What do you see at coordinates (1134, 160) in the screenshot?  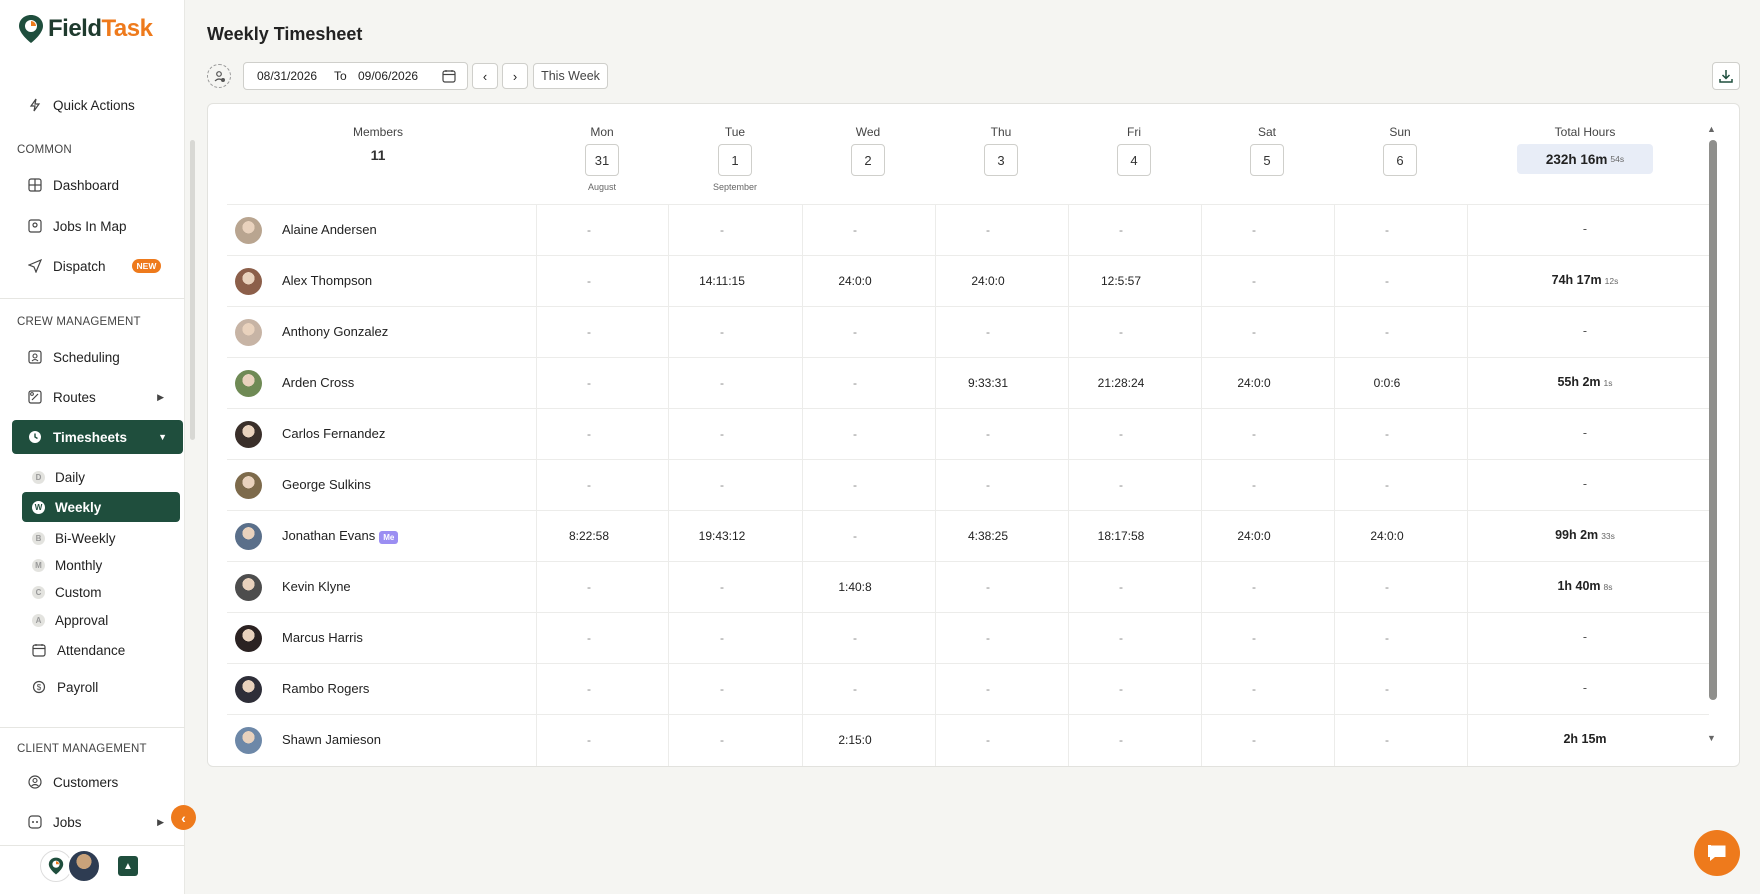 I see `day-date: 4` at bounding box center [1134, 160].